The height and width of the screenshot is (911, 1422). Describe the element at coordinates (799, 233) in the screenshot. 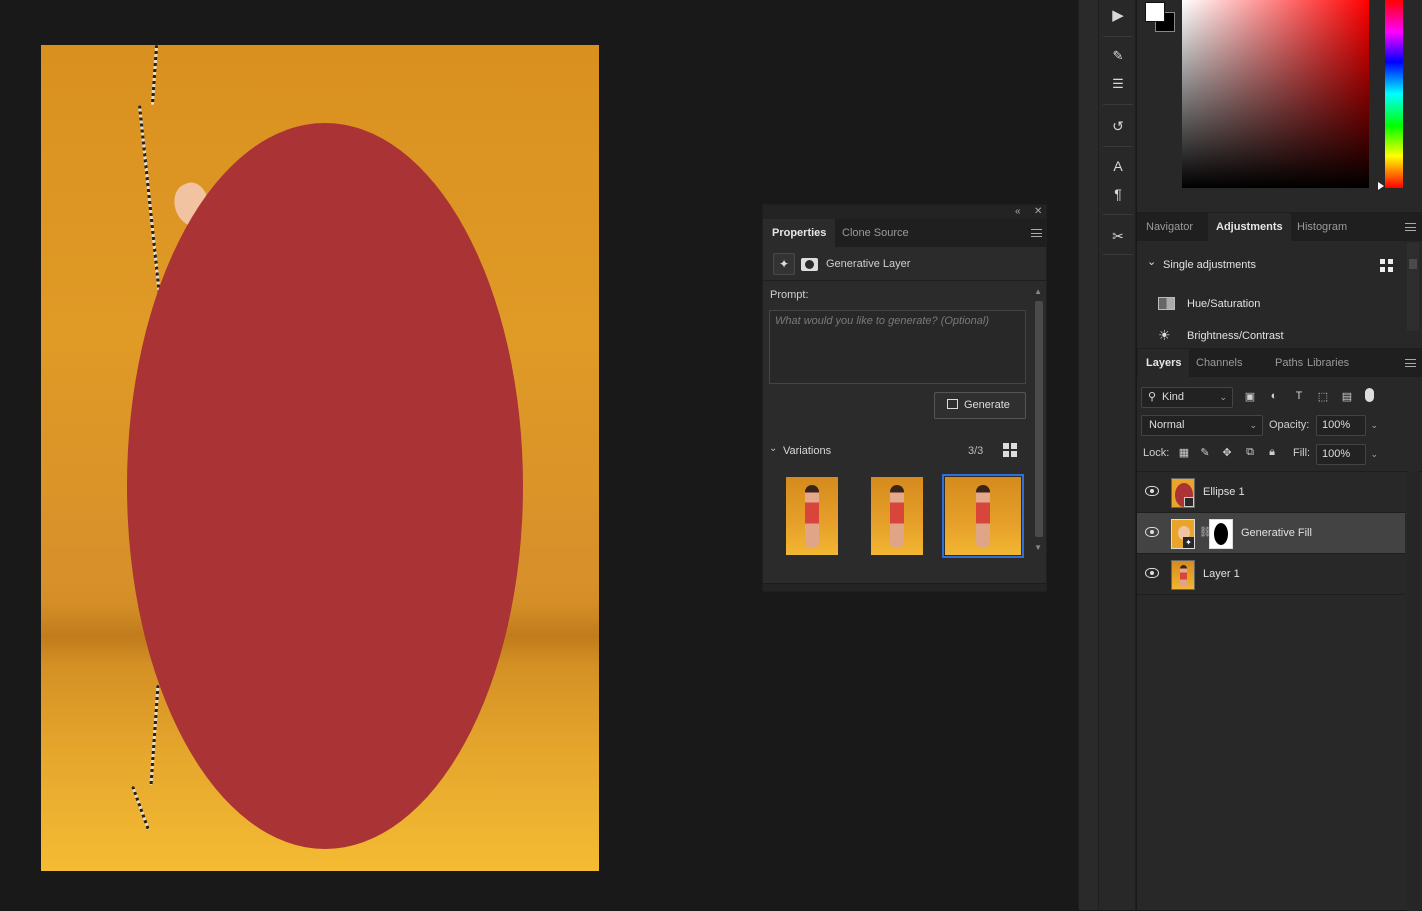

I see `tab-properties: Properties` at that location.